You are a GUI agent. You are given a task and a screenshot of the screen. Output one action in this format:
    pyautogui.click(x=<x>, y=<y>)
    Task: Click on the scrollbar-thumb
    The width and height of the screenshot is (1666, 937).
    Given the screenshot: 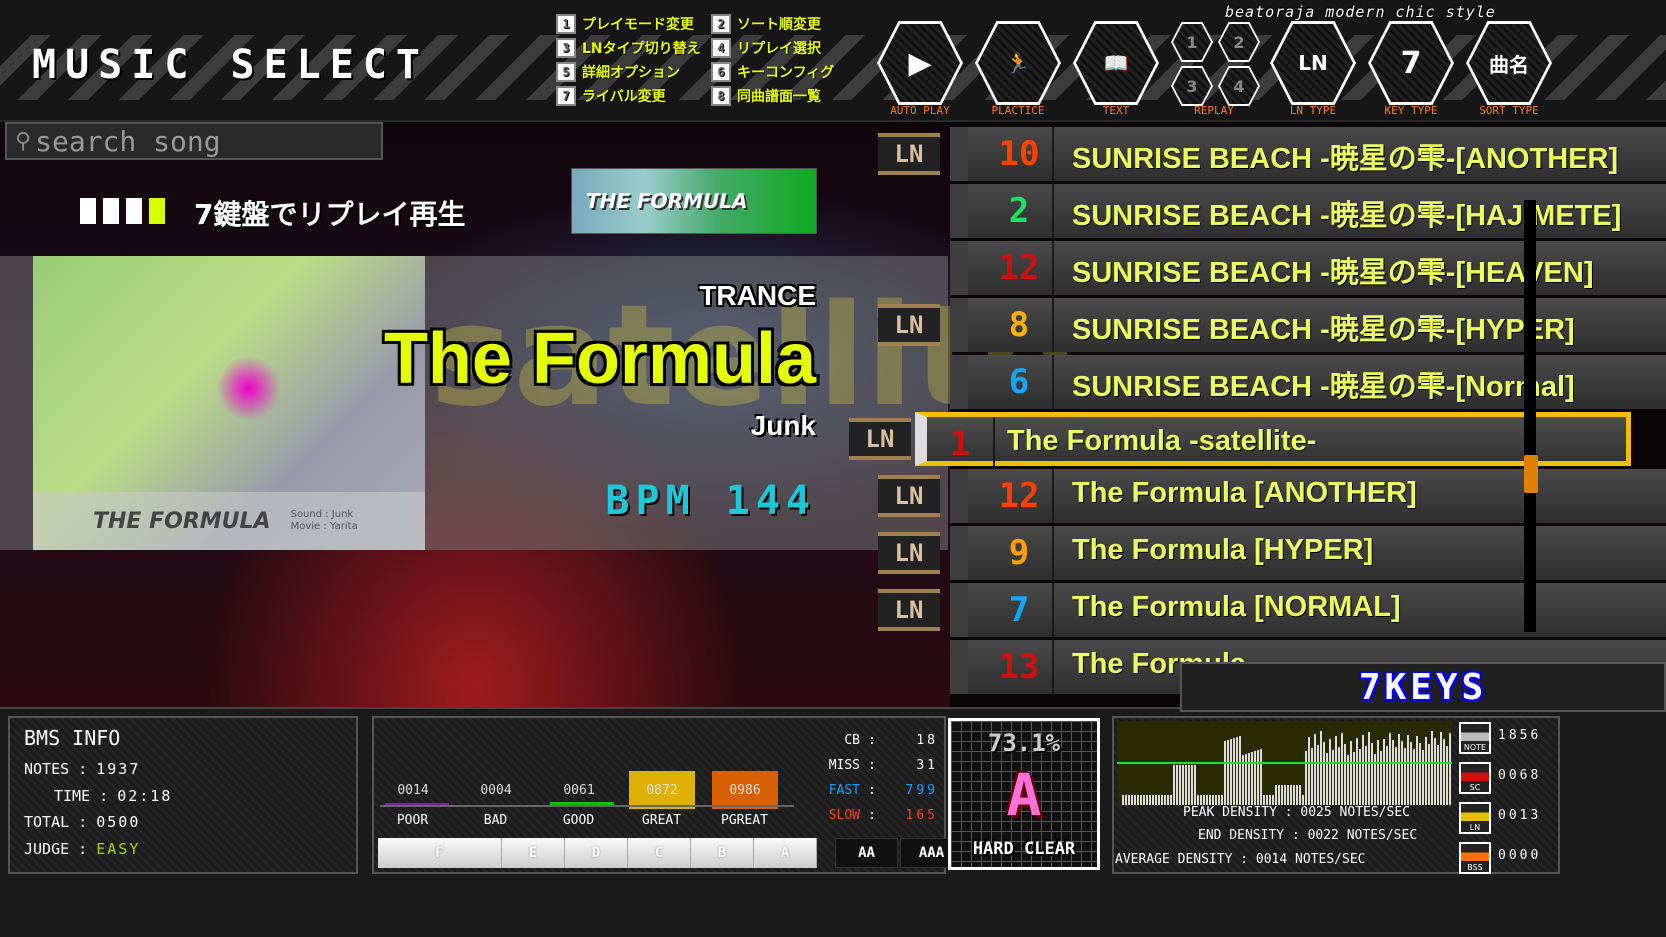 What is the action you would take?
    pyautogui.click(x=1531, y=474)
    